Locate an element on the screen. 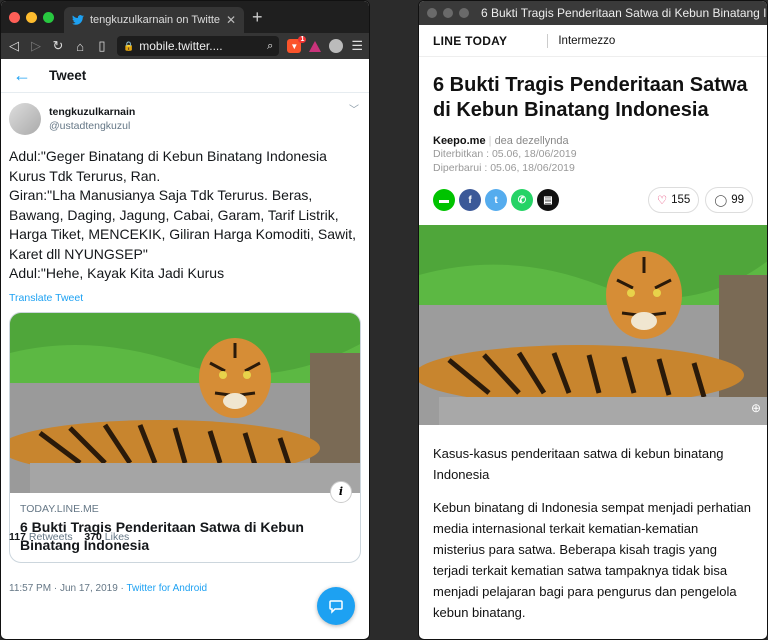 The height and width of the screenshot is (640, 768). site-header: LINE TODAY Intermezzo is located at coordinates (593, 41).